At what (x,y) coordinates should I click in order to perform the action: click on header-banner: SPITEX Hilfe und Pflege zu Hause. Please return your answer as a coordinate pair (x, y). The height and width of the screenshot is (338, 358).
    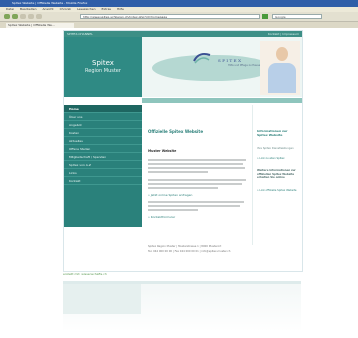
    Looking at the image, I should click on (222, 67).